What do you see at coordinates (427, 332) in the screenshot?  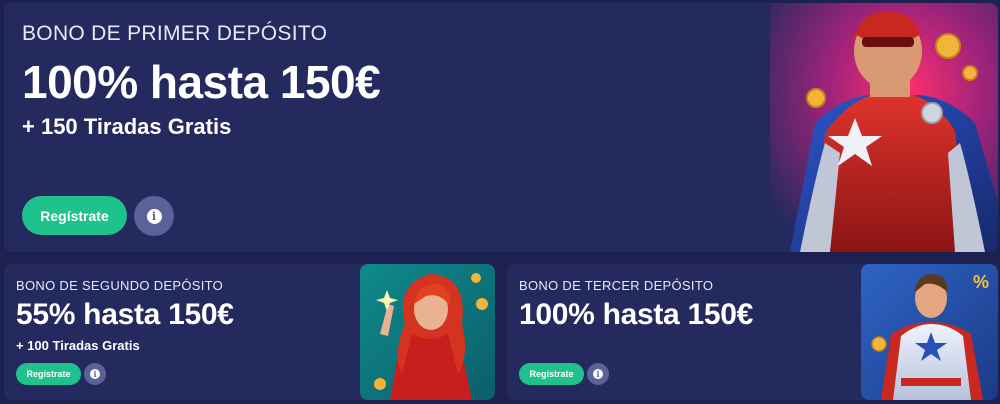 I see `heroine-illustration` at bounding box center [427, 332].